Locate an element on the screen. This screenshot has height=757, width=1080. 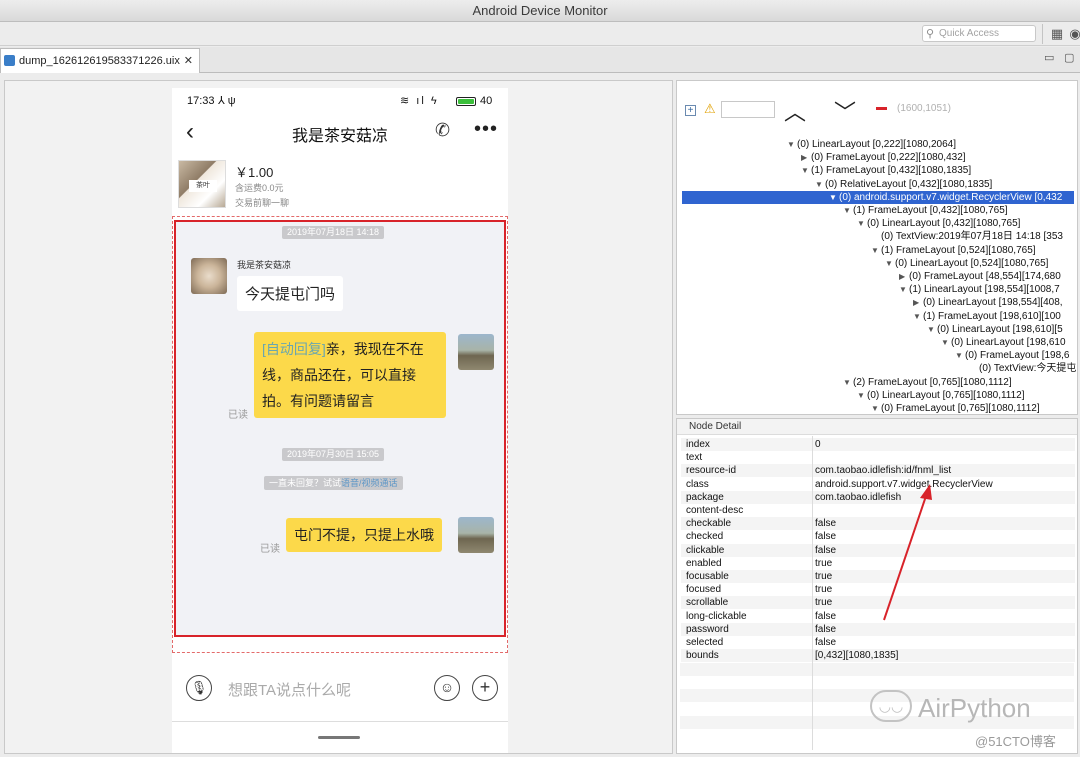
warning-icon: ⚠ is located at coordinates (710, 109).